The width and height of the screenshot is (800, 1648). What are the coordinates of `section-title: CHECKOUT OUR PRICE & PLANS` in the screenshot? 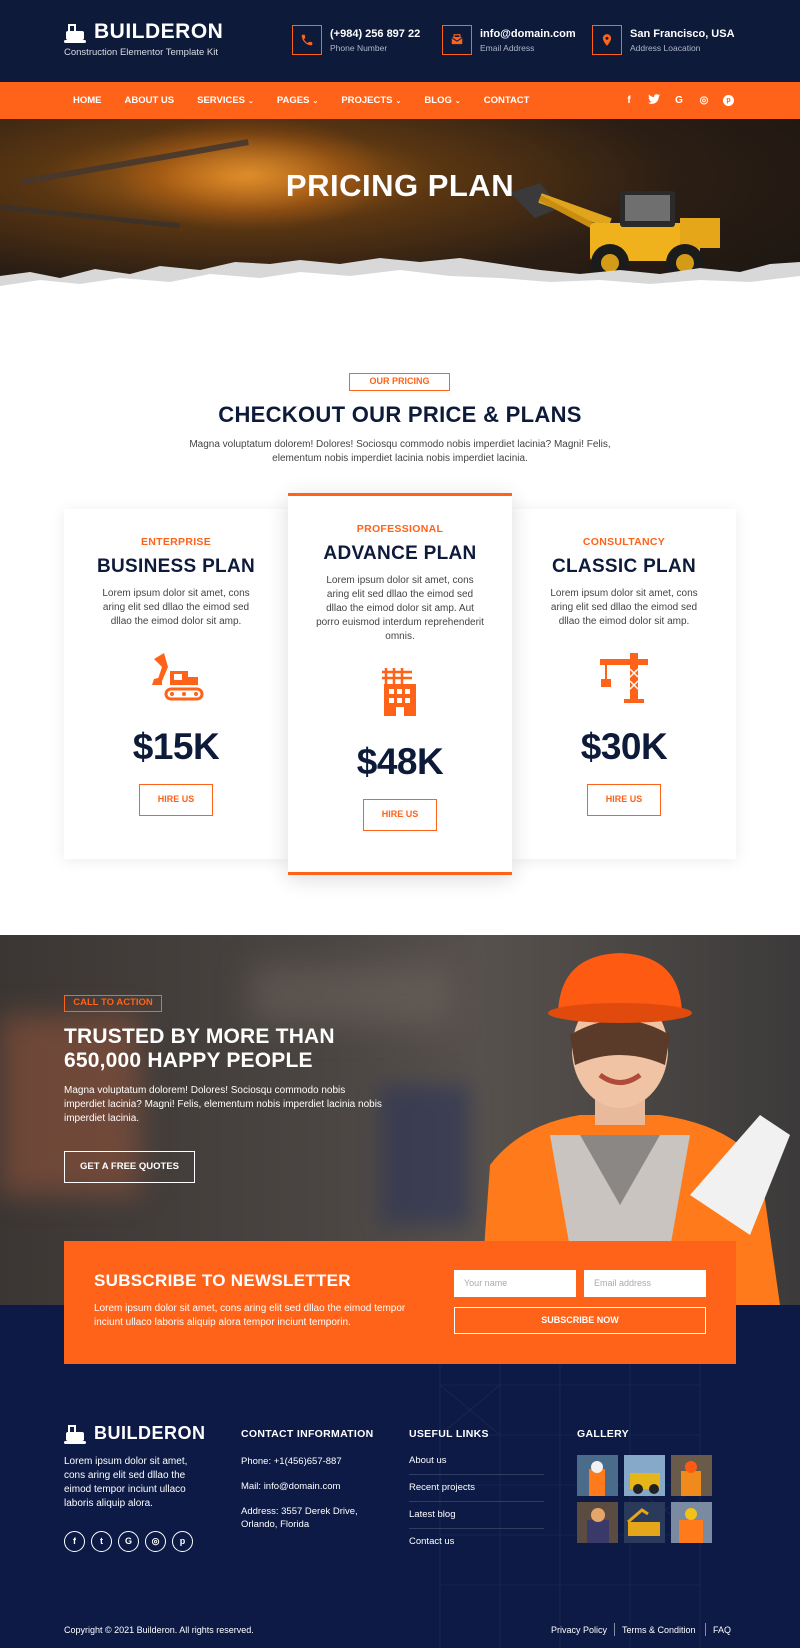 It's located at (400, 414).